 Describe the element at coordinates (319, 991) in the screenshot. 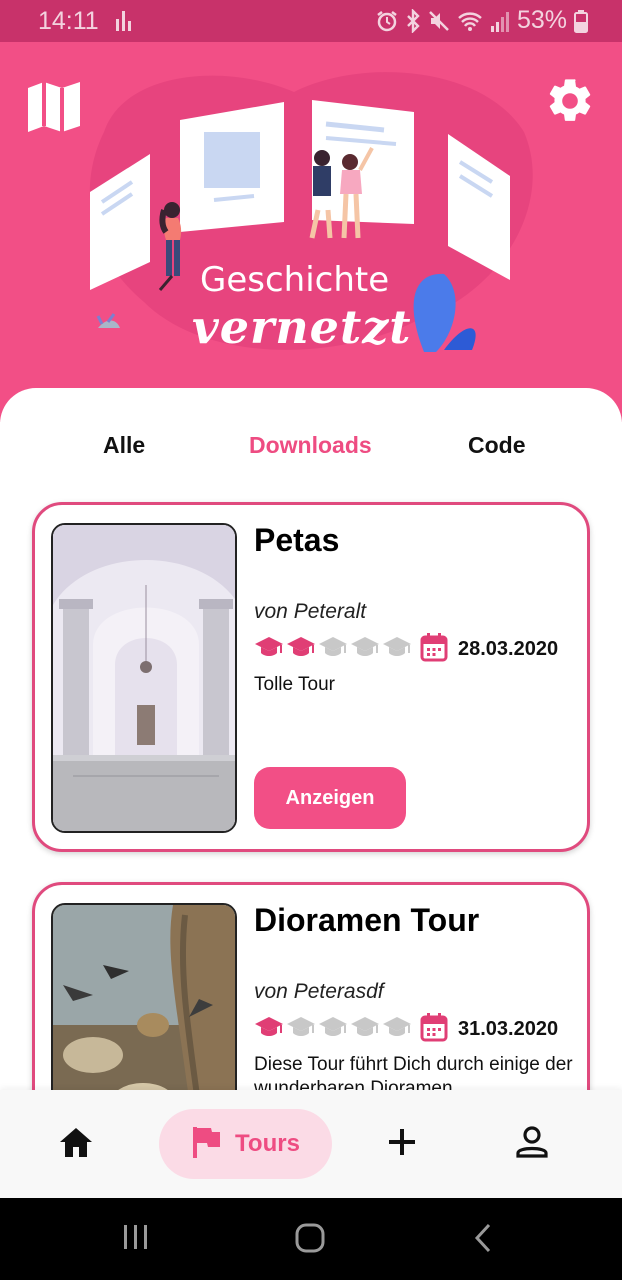

I see `tour-author: von Peterasdf` at that location.